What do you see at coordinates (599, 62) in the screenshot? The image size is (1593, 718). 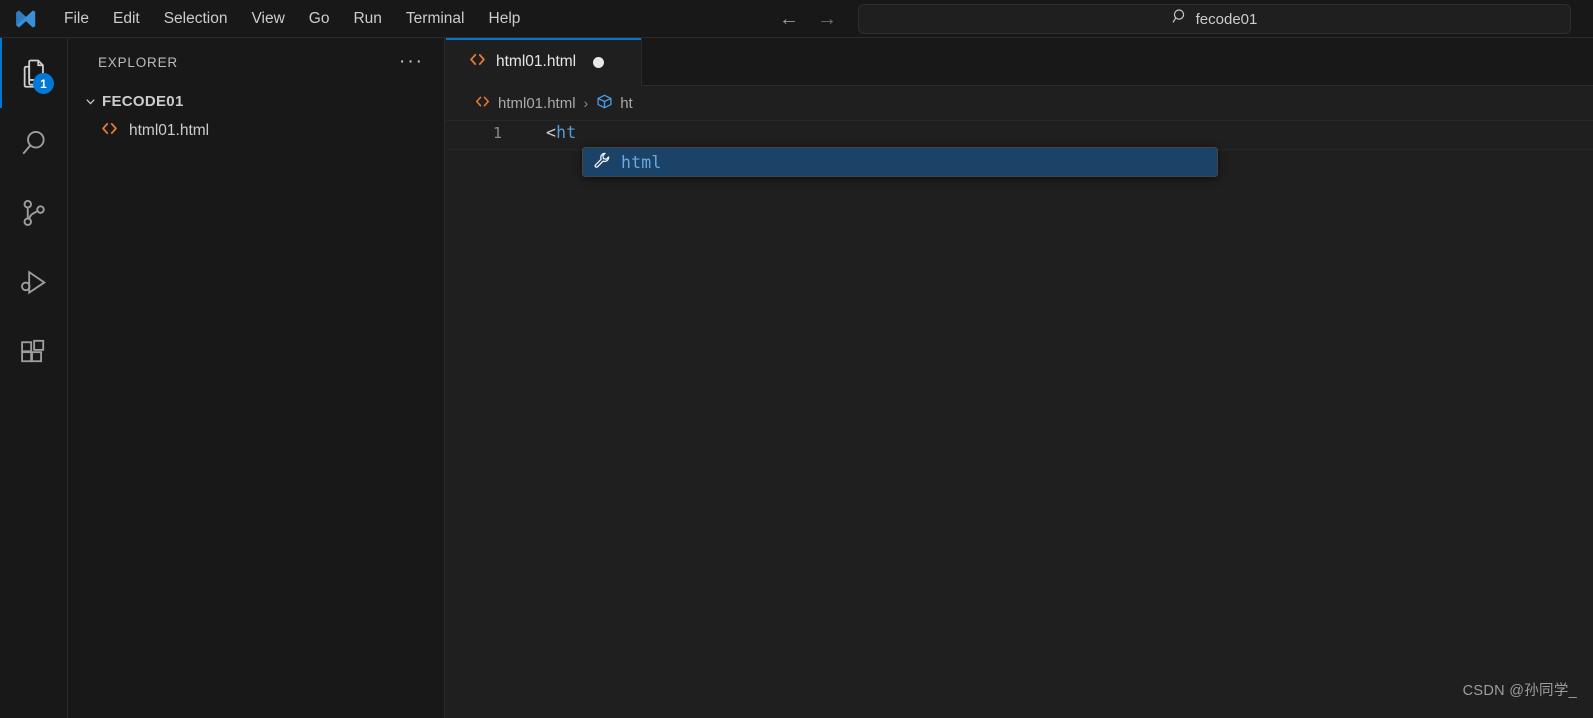 I see `unsaved-changes-indicator` at bounding box center [599, 62].